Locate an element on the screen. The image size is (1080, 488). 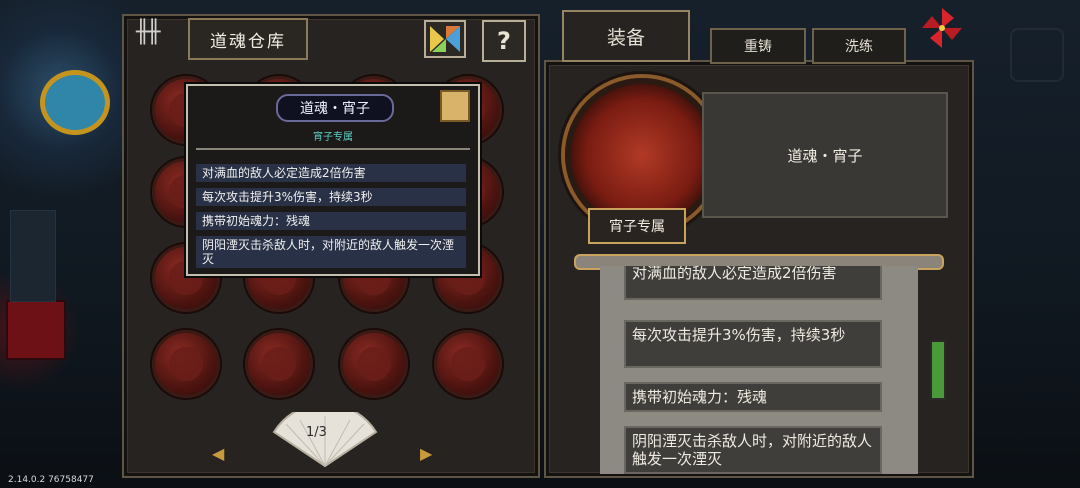
effect-item: 对满血的敌人必定造成2倍伤害 is located at coordinates (753, 283).